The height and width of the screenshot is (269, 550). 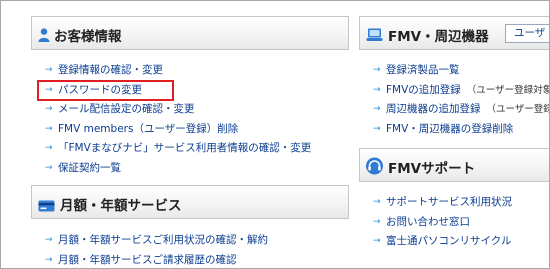 I want to click on link-delete-registration: → FMV・周辺機器の登録削除, so click(x=461, y=130).